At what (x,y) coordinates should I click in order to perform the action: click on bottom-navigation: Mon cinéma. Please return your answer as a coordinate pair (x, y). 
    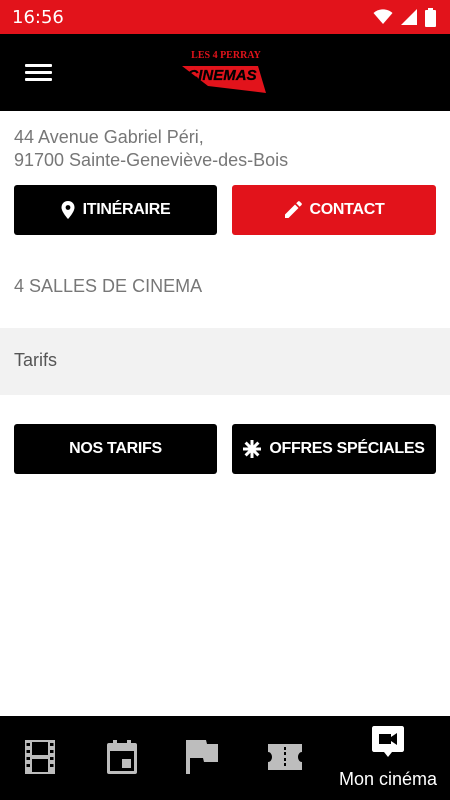
    Looking at the image, I should click on (225, 758).